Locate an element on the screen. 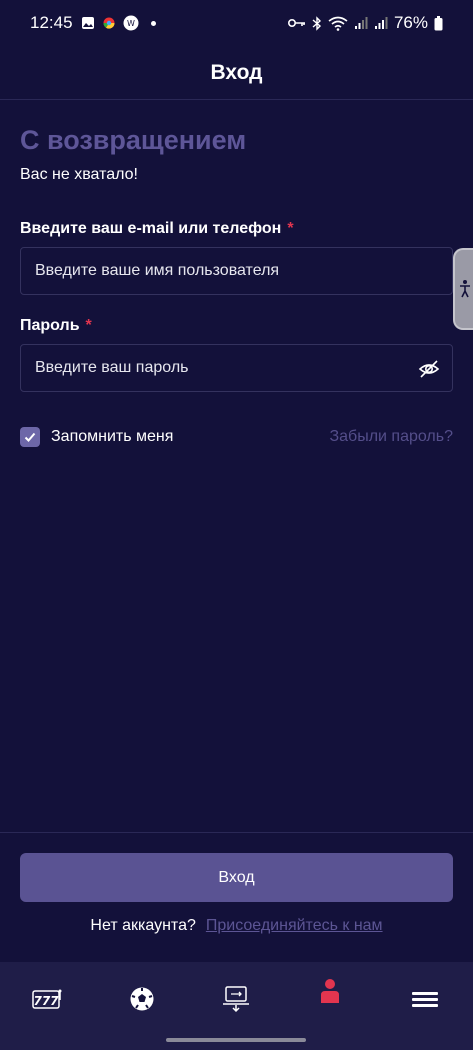 Image resolution: width=473 pixels, height=1050 pixels. password-label-text: Пароль is located at coordinates (50, 325).